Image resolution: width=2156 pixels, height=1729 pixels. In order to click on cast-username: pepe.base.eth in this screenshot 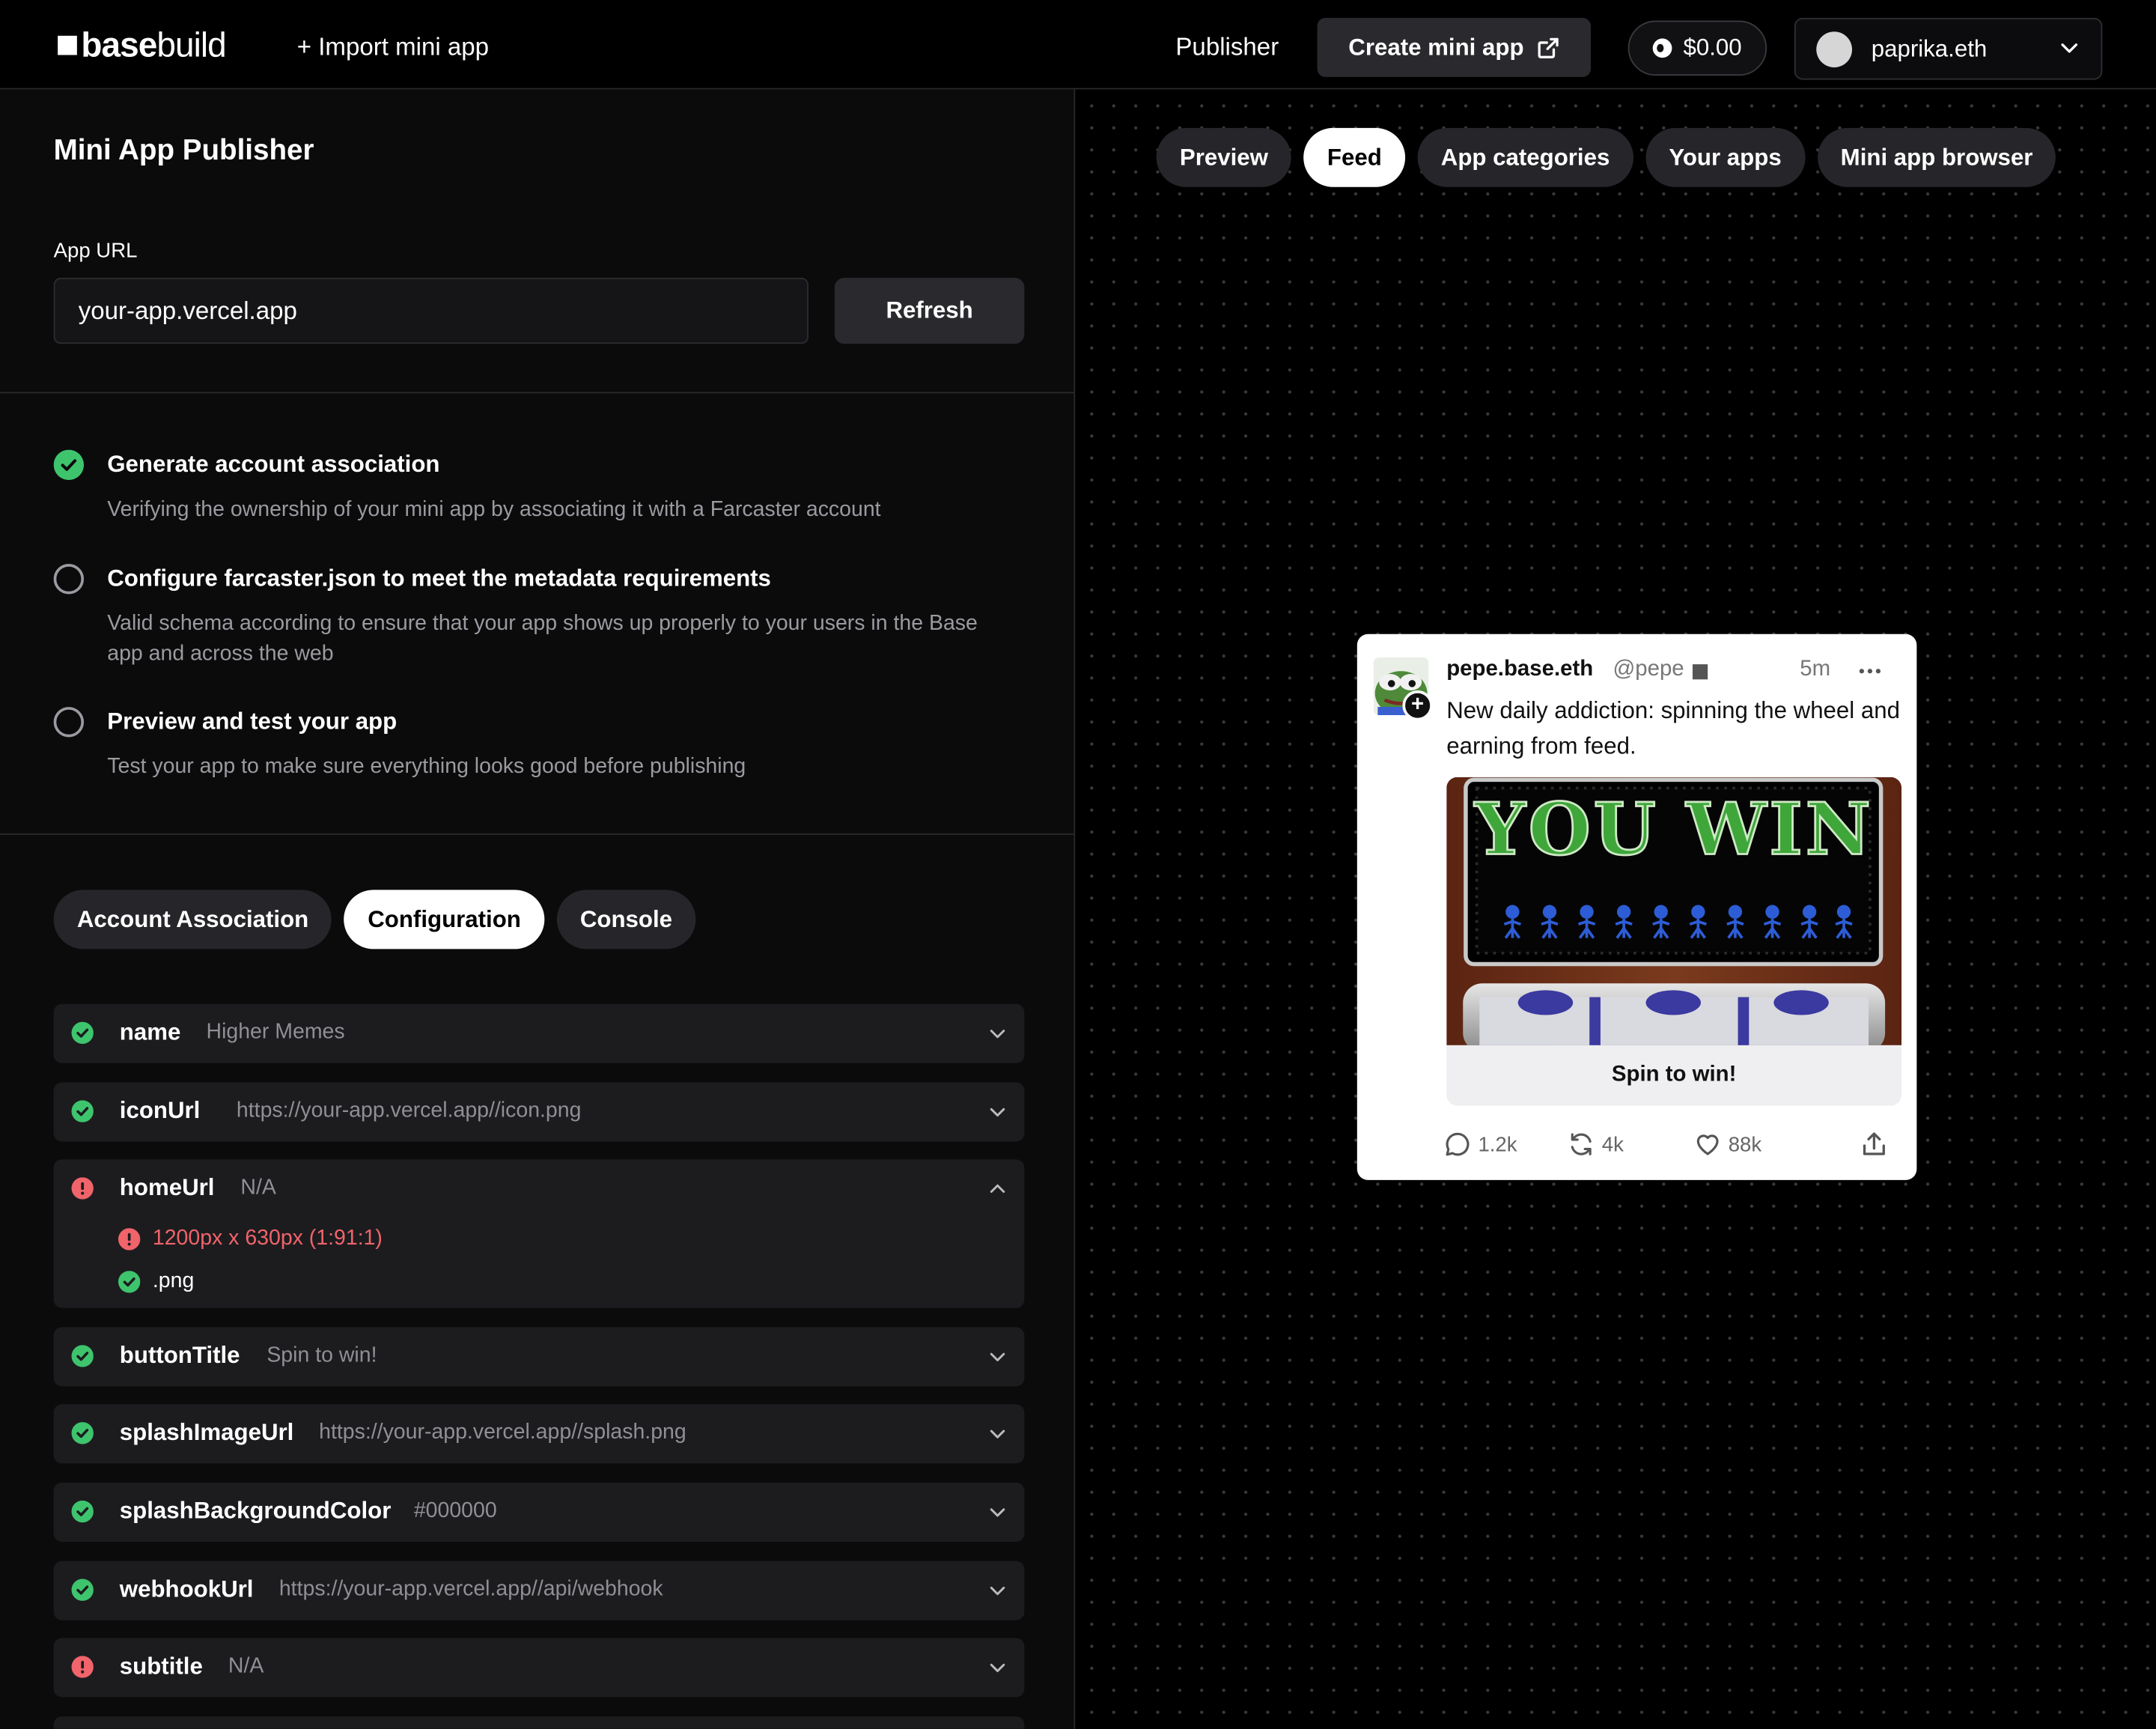, I will do `click(1519, 669)`.